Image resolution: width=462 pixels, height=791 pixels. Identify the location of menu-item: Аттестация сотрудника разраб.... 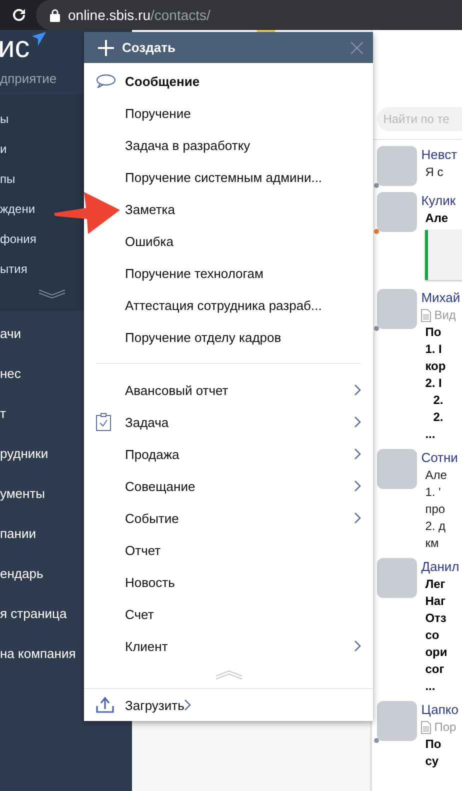
(228, 305).